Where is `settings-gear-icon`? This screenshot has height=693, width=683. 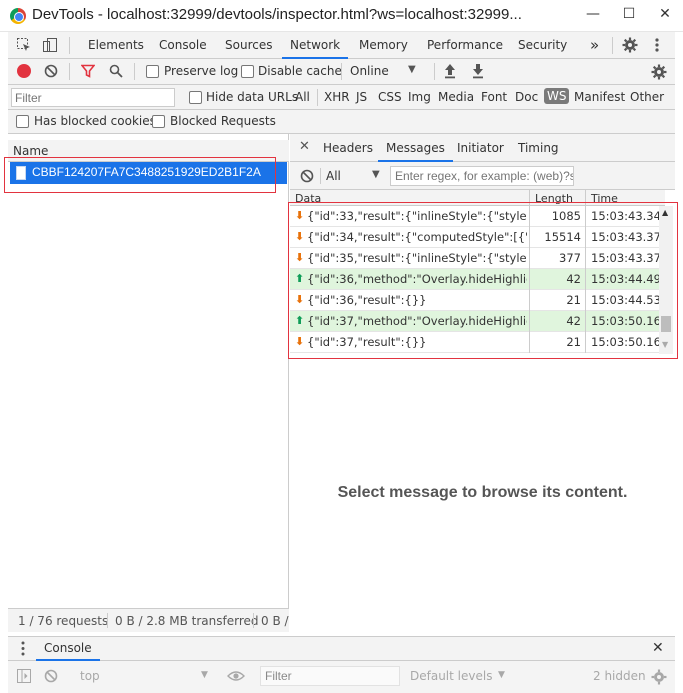
settings-gear-icon is located at coordinates (630, 45).